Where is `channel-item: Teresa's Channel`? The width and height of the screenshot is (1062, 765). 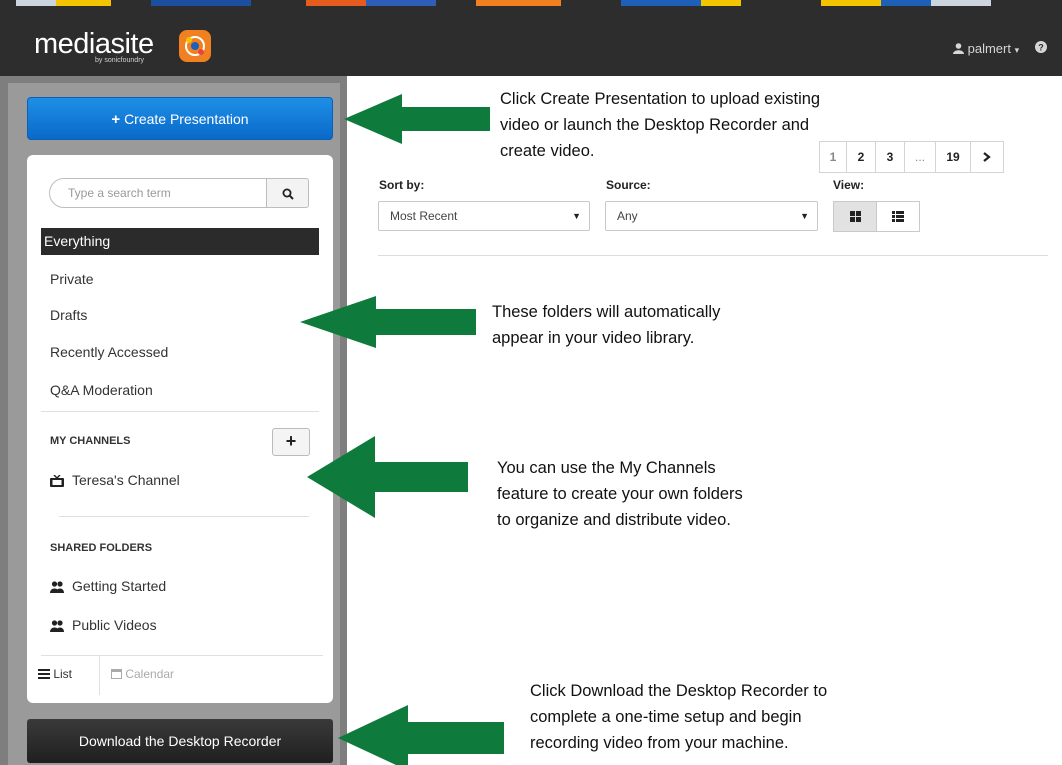 channel-item: Teresa's Channel is located at coordinates (115, 480).